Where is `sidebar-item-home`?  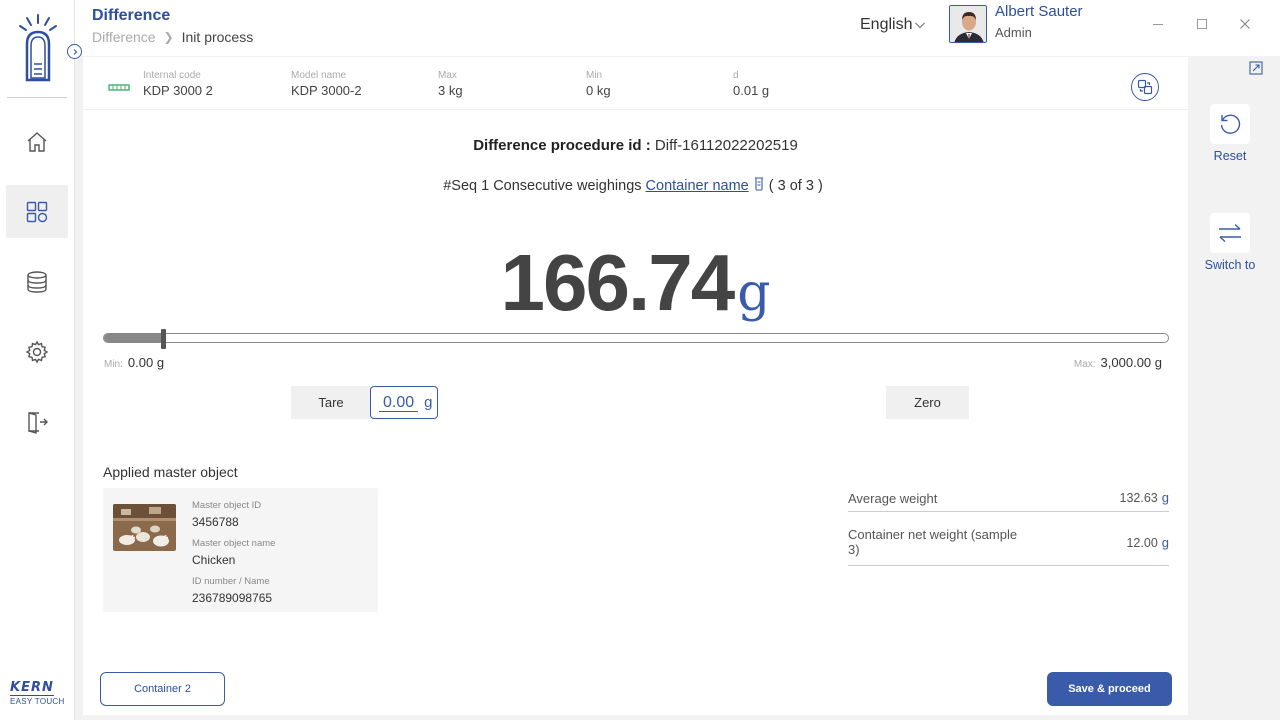 sidebar-item-home is located at coordinates (37, 141).